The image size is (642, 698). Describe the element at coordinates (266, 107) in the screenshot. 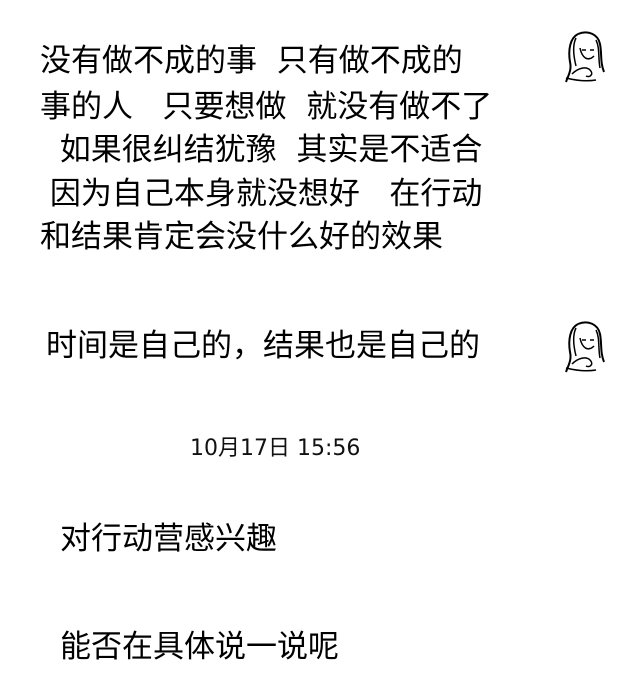

I see `message-line: 事的人 只要想做 就没有做不了` at that location.